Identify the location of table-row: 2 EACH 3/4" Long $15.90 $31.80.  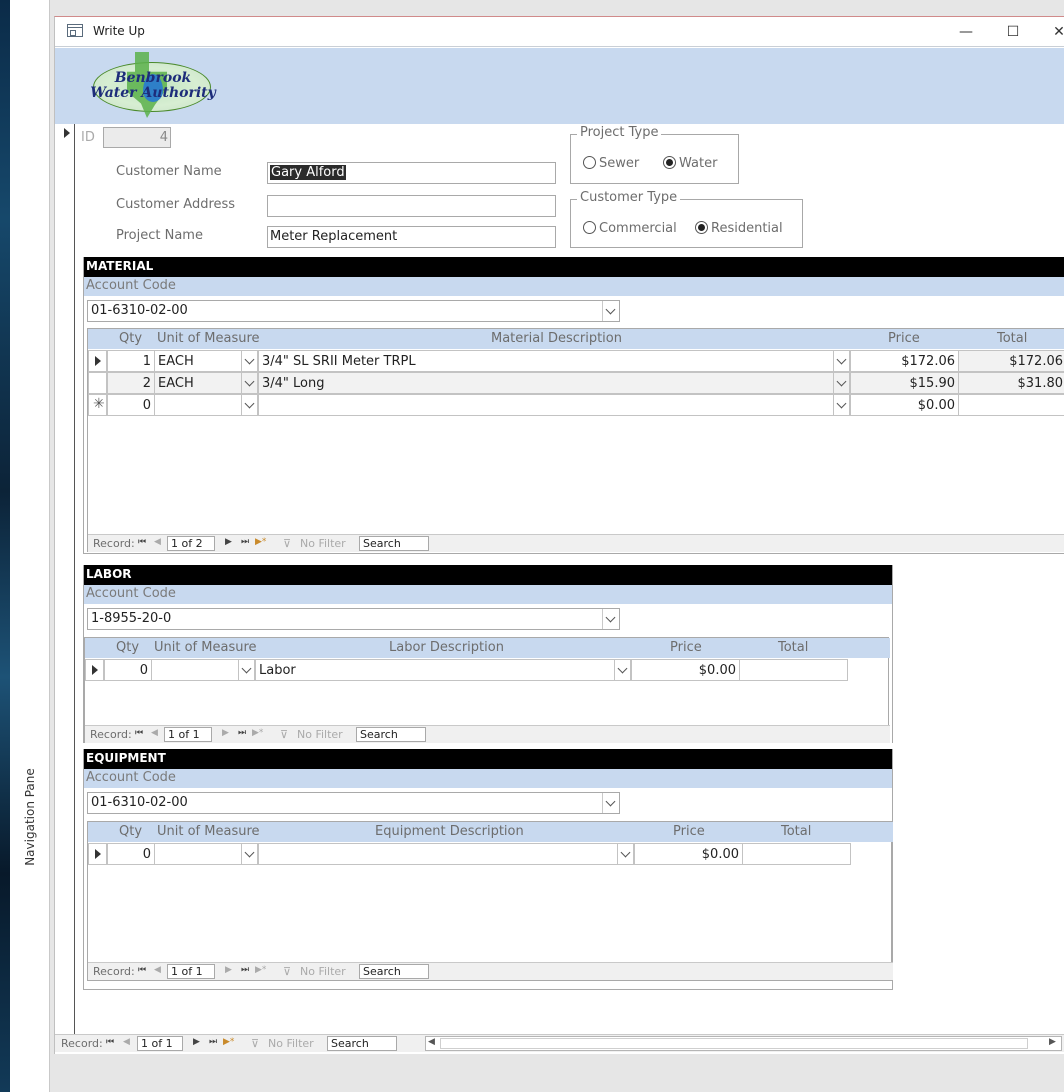
(576, 383).